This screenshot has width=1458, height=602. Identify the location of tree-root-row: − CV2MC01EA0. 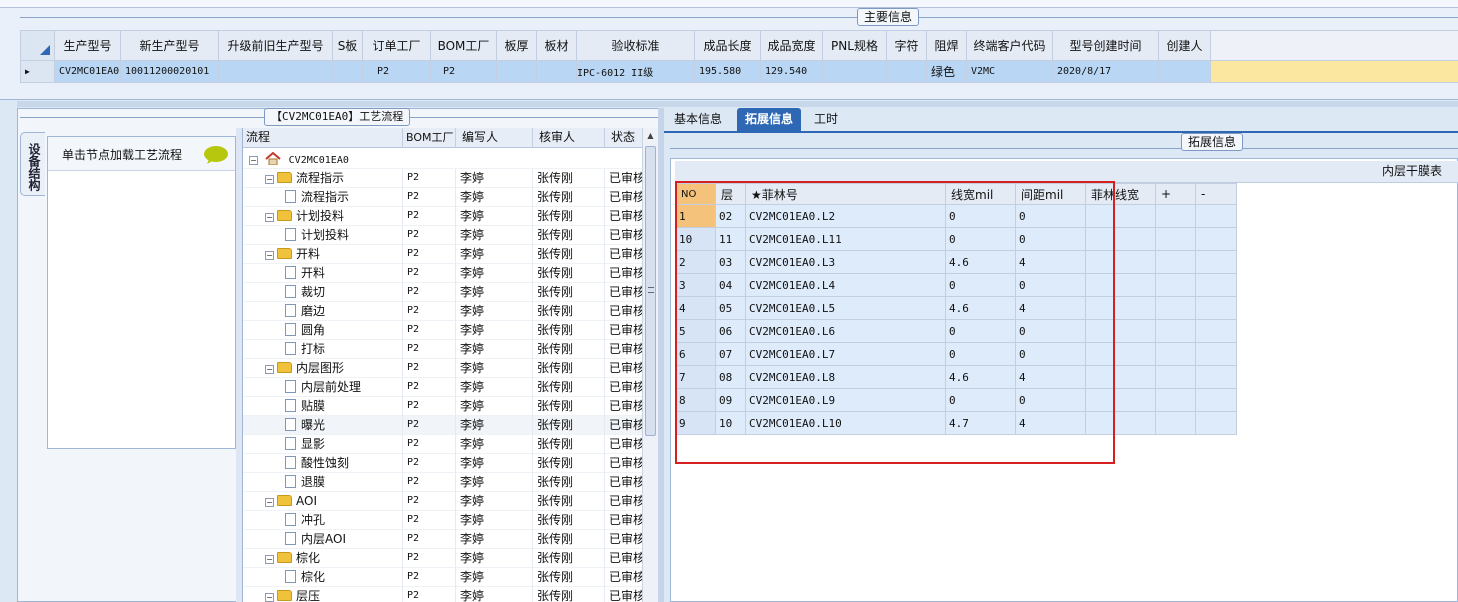
(442, 159).